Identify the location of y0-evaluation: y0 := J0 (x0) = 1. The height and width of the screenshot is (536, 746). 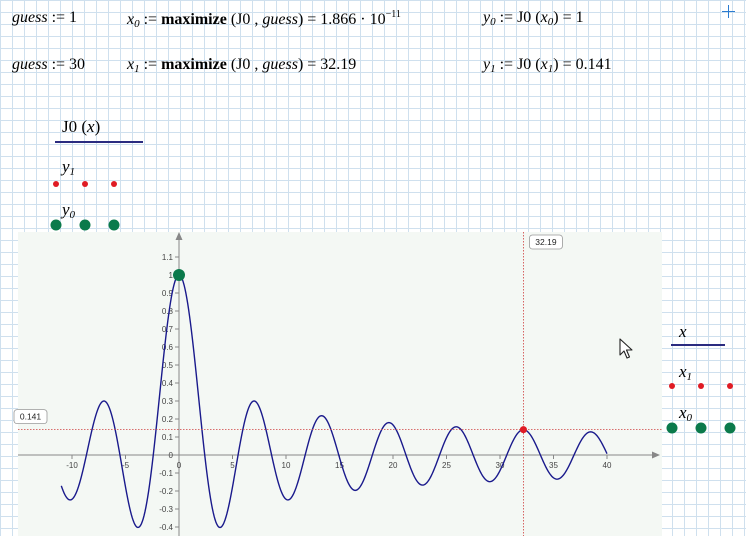
(533, 18).